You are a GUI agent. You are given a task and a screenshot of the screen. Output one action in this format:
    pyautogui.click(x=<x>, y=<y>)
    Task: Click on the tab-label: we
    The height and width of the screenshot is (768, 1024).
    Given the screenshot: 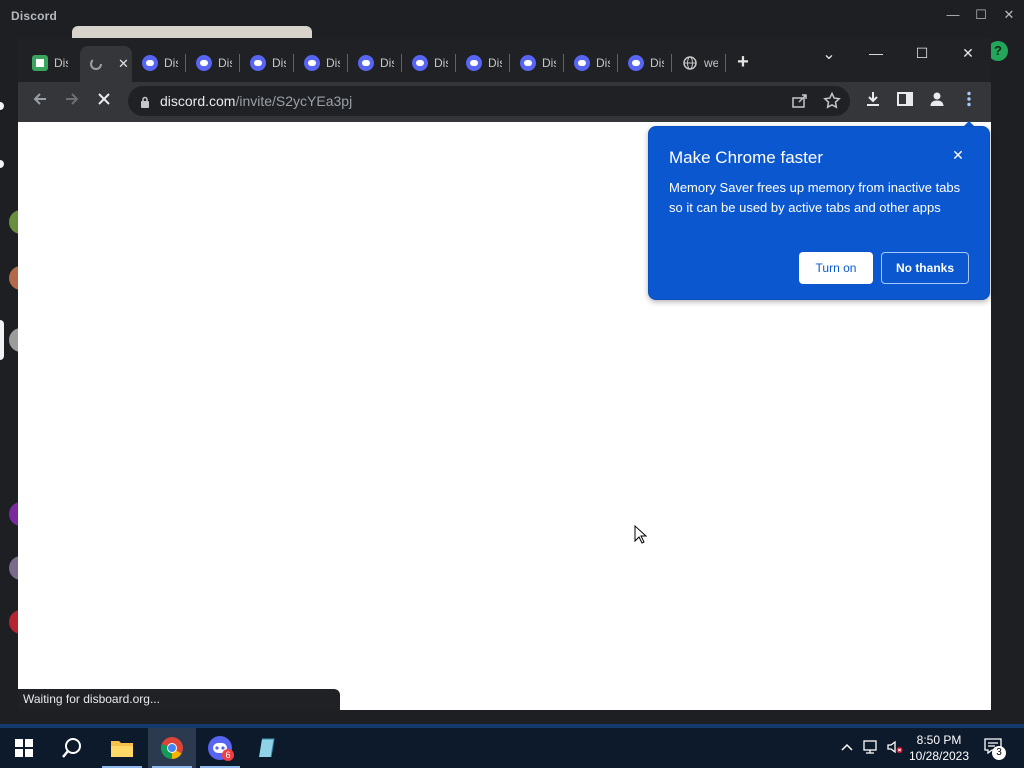 What is the action you would take?
    pyautogui.click(x=711, y=63)
    